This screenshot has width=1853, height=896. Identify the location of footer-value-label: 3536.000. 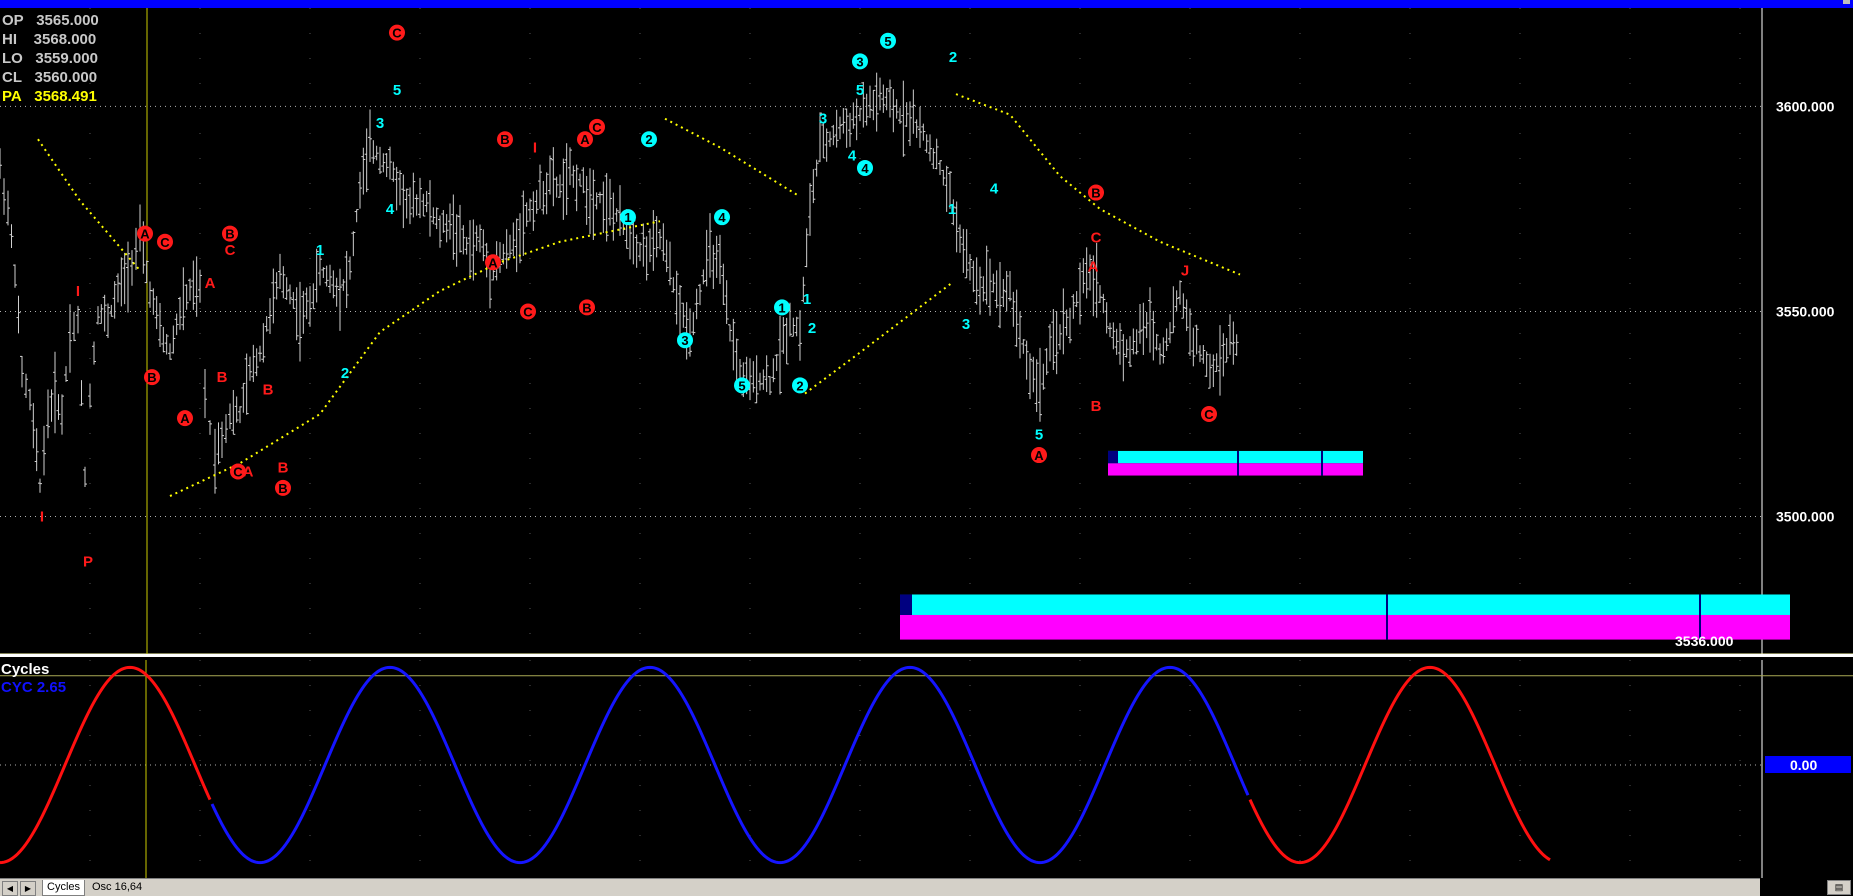
(1704, 641).